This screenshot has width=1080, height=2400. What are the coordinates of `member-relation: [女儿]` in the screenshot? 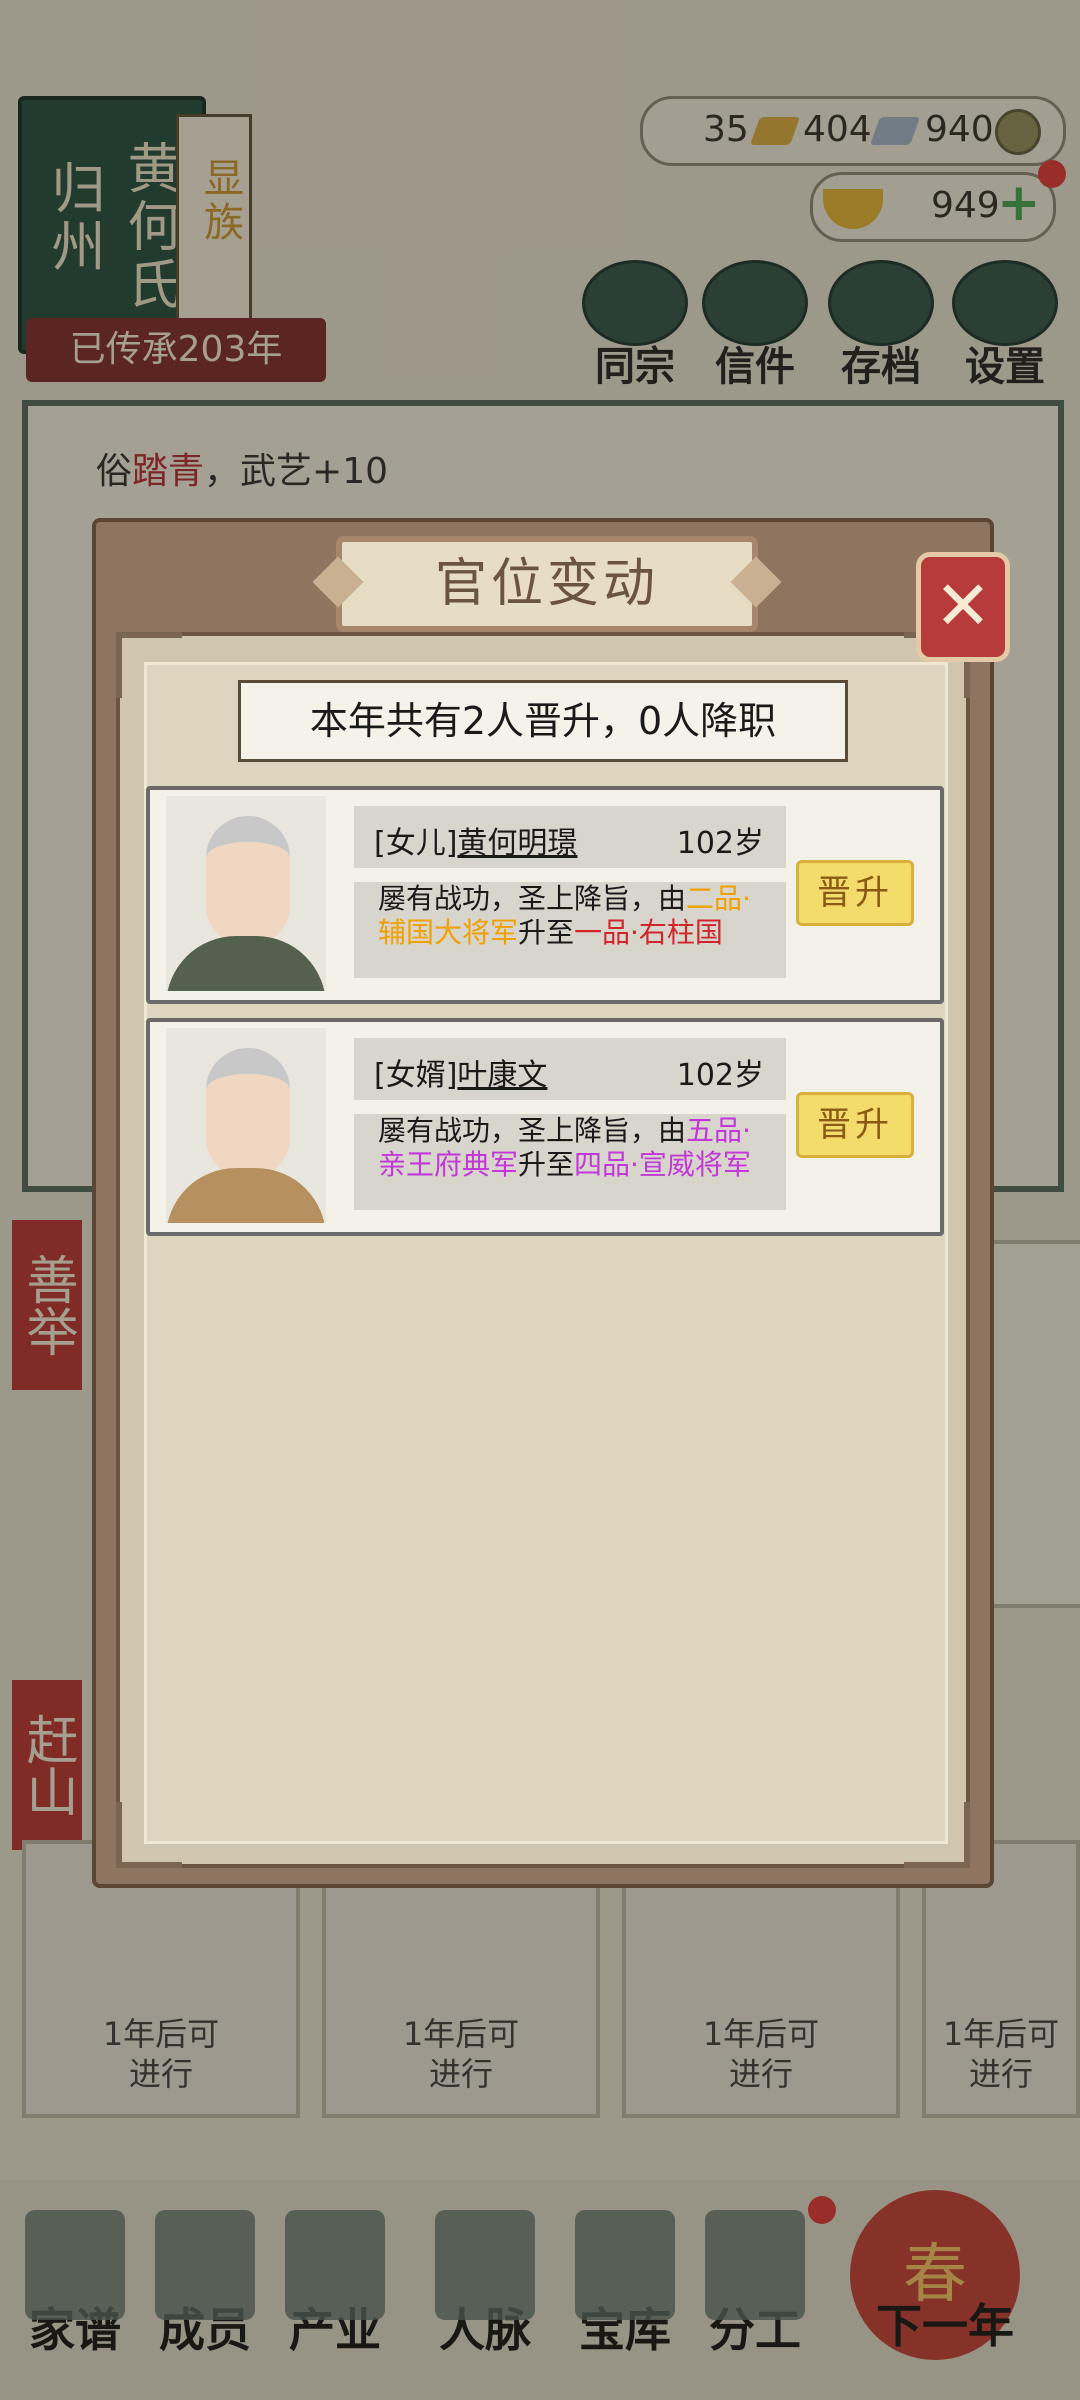 It's located at (416, 843).